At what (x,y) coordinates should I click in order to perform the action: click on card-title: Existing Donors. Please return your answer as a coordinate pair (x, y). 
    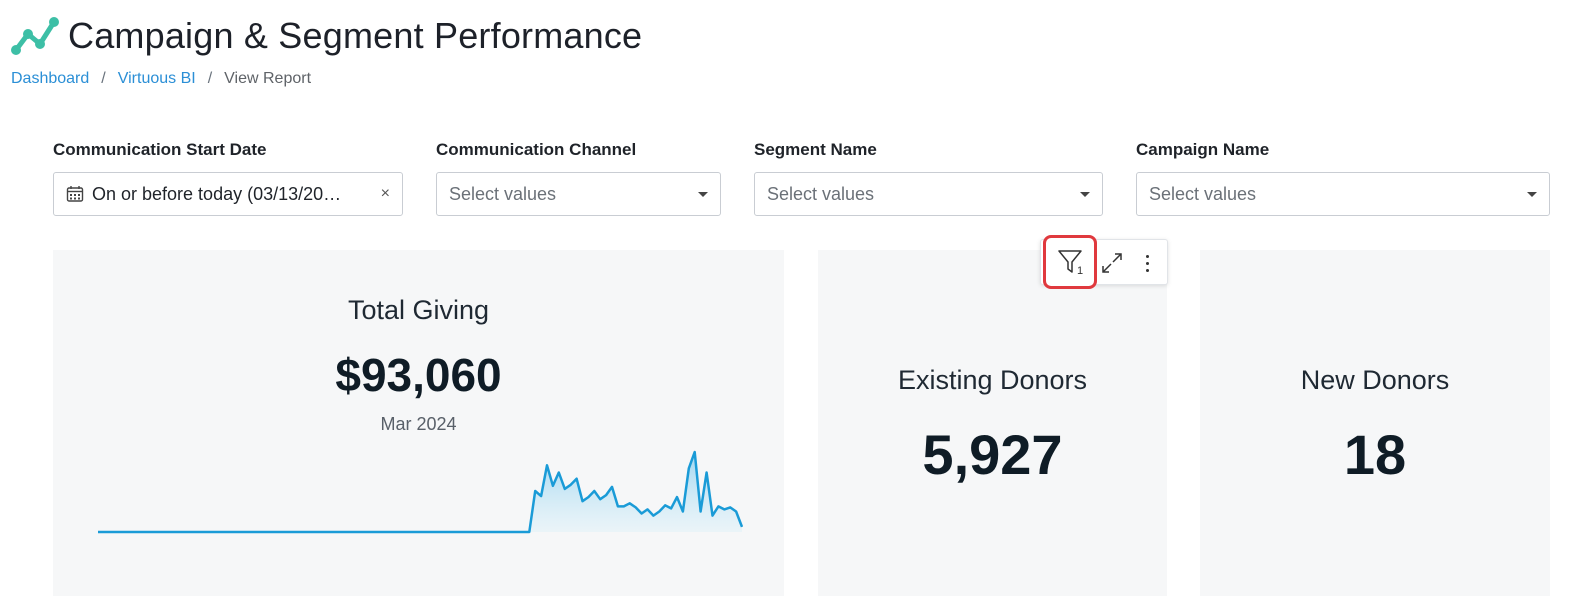
    Looking at the image, I should click on (992, 380).